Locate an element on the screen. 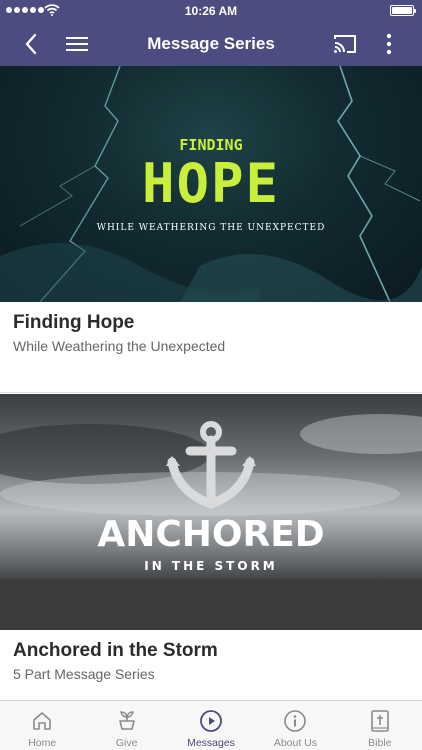 The height and width of the screenshot is (750, 422). series-title: Anchored in the Storm is located at coordinates (115, 650).